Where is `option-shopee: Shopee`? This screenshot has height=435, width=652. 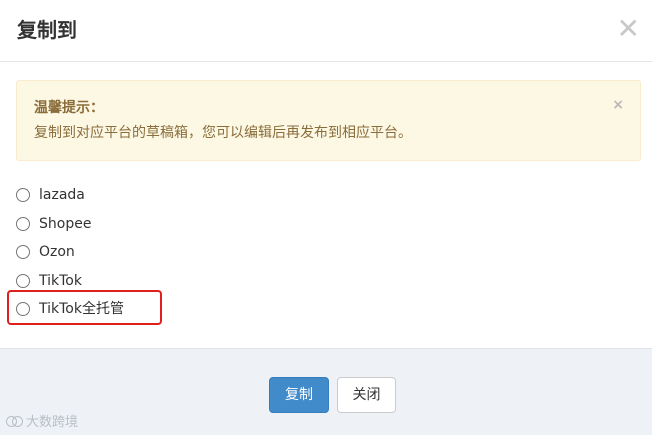
option-shopee: Shopee is located at coordinates (135, 224).